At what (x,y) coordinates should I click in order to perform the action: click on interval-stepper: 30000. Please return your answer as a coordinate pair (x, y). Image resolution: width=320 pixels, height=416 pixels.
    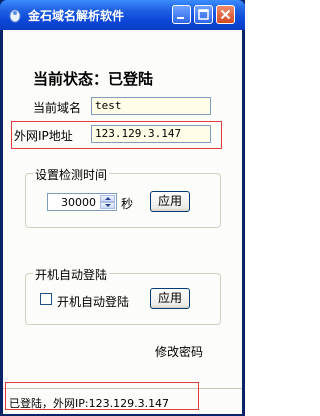
    Looking at the image, I should click on (82, 202).